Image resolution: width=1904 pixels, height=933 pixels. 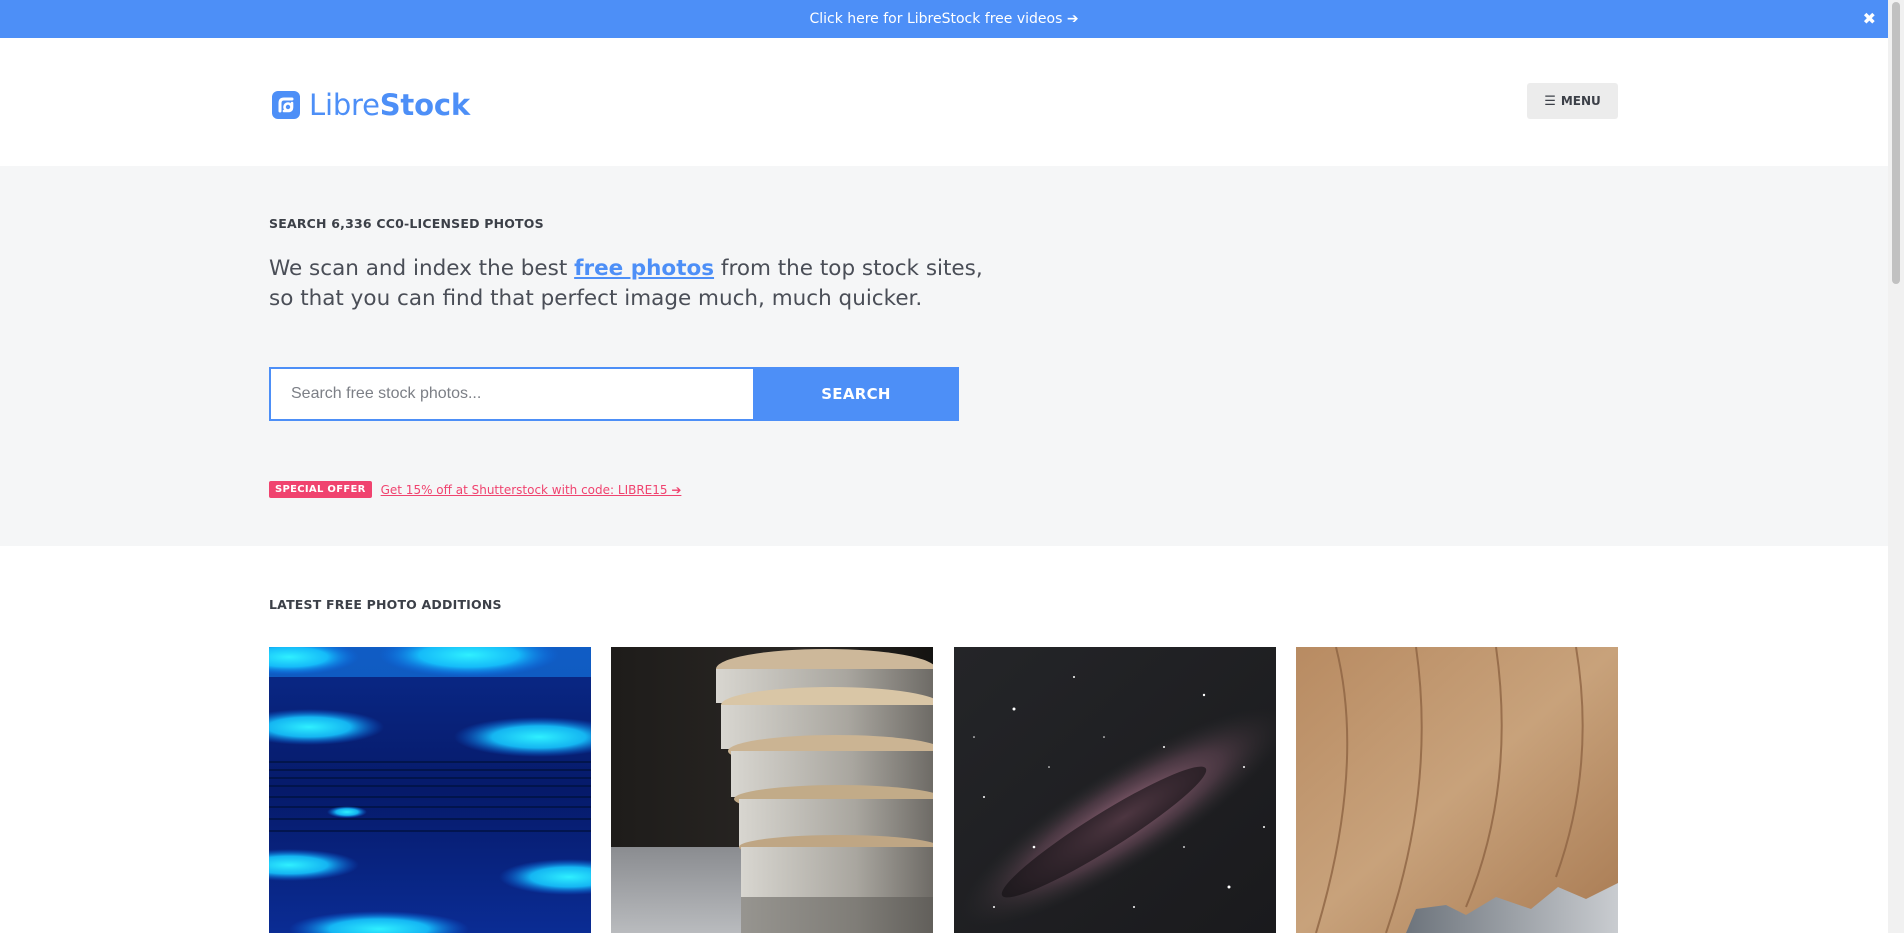 What do you see at coordinates (1072, 19) in the screenshot?
I see `arrow-right-icon: ➔` at bounding box center [1072, 19].